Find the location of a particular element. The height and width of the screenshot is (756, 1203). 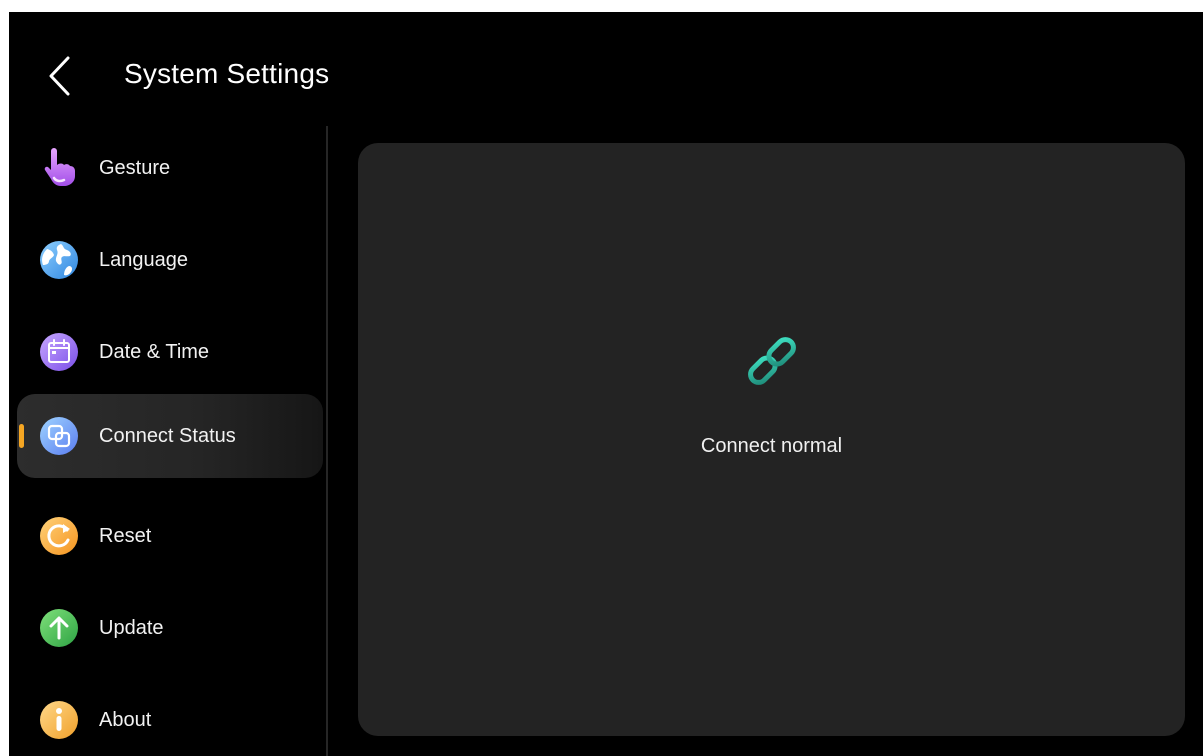

overlapping-squares-icon is located at coordinates (59, 436).